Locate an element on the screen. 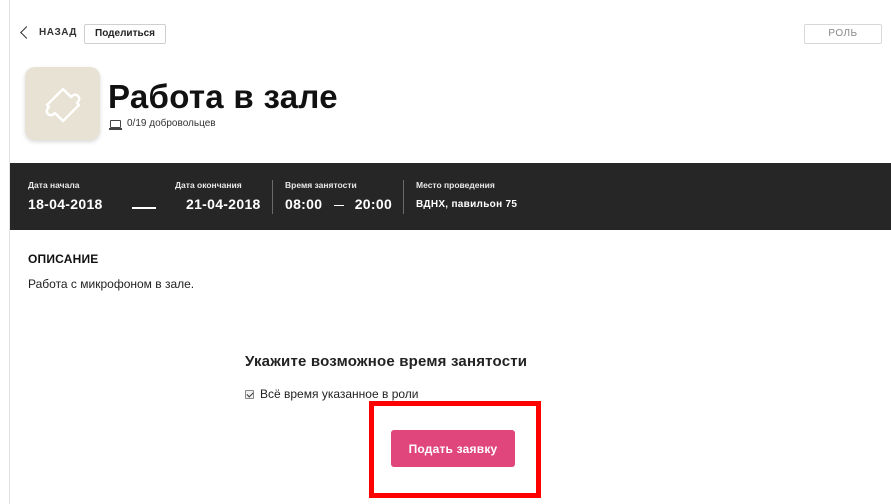  volunteers-count: 0/19 добровольцев is located at coordinates (162, 124).